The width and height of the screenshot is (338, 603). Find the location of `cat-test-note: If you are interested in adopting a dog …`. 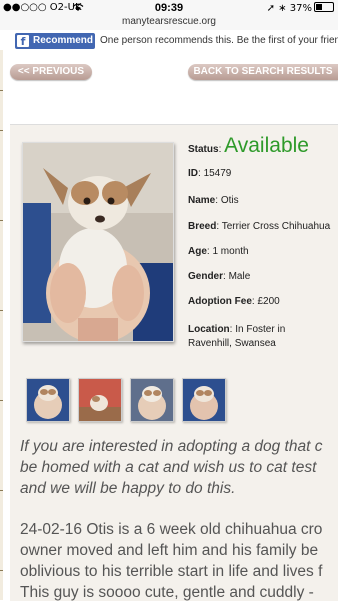

cat-test-note: If you are interested in adopting a dog … is located at coordinates (171, 467).